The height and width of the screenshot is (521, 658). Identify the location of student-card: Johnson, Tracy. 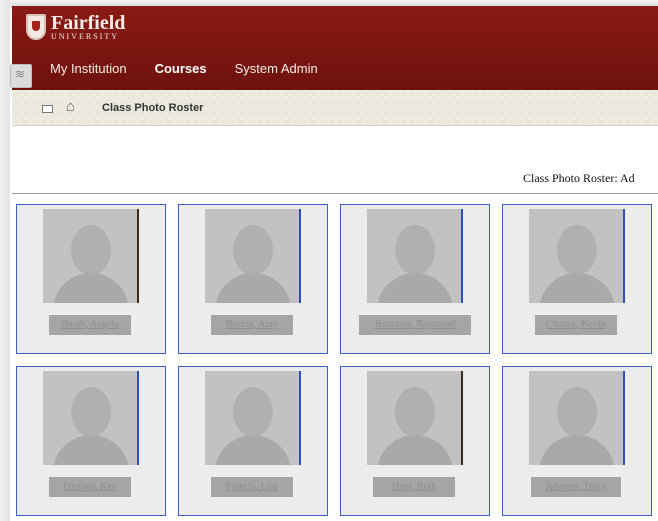
(577, 441).